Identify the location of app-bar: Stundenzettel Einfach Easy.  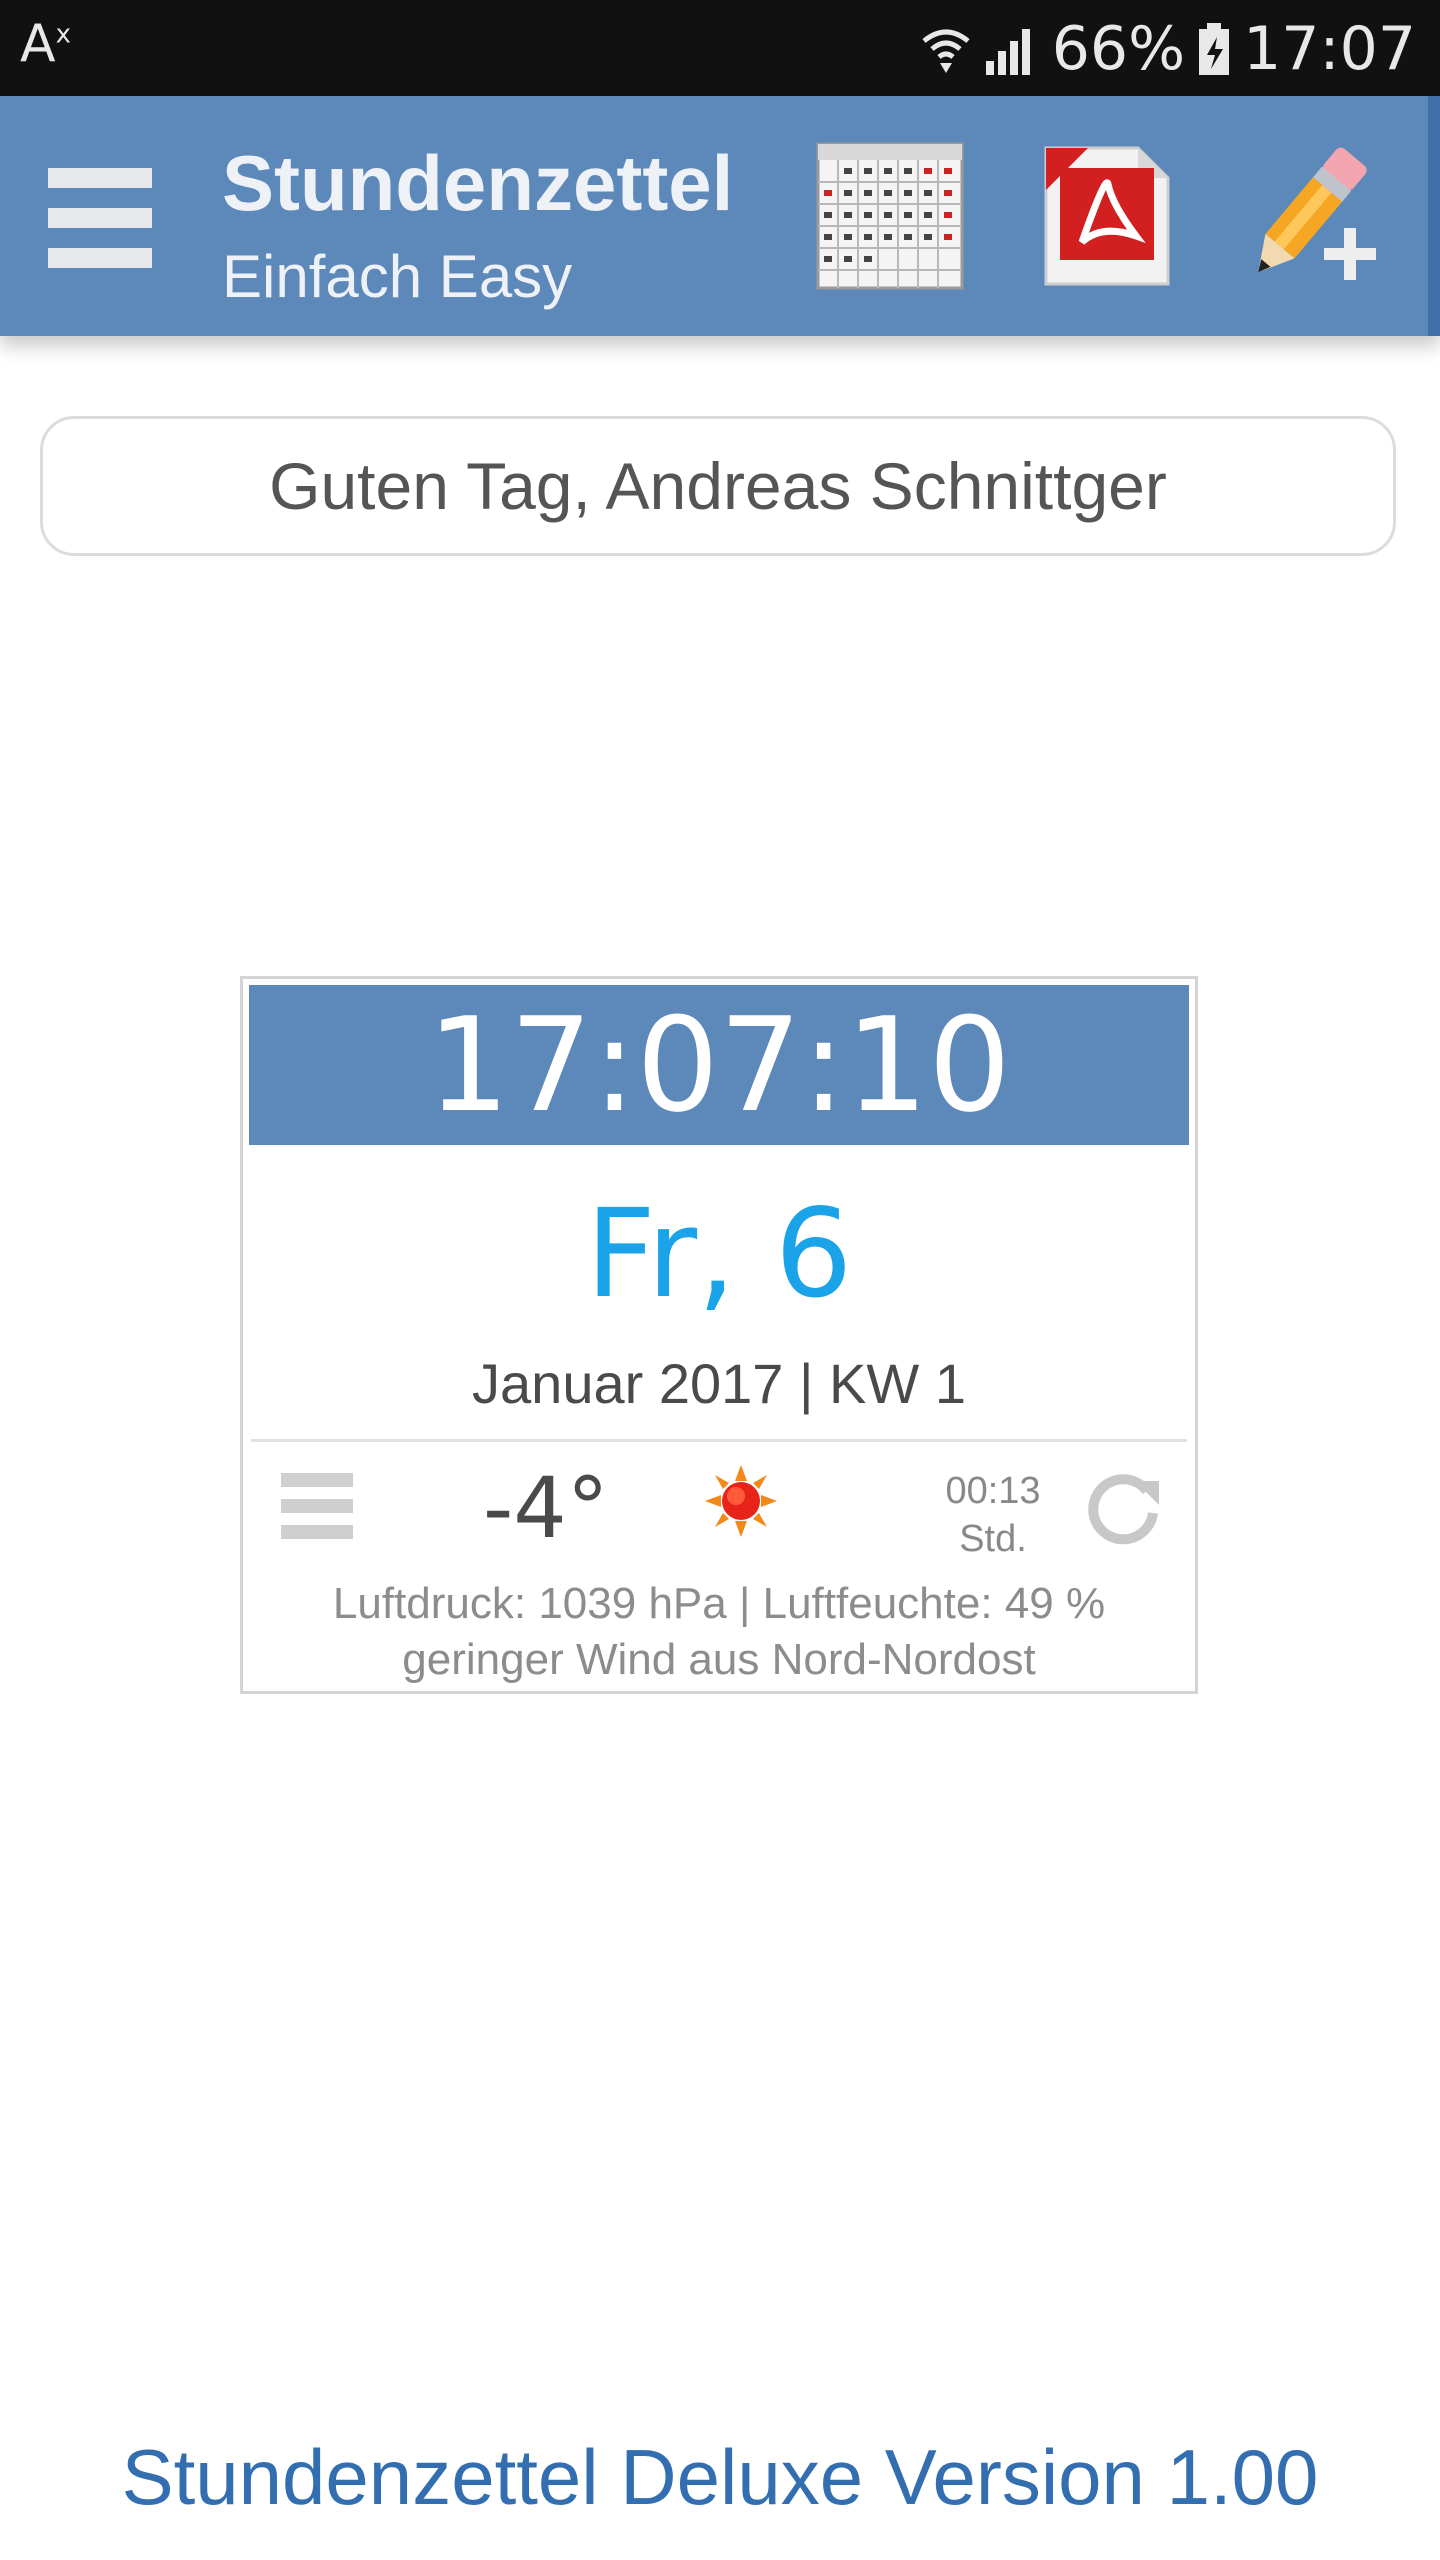
(720, 216).